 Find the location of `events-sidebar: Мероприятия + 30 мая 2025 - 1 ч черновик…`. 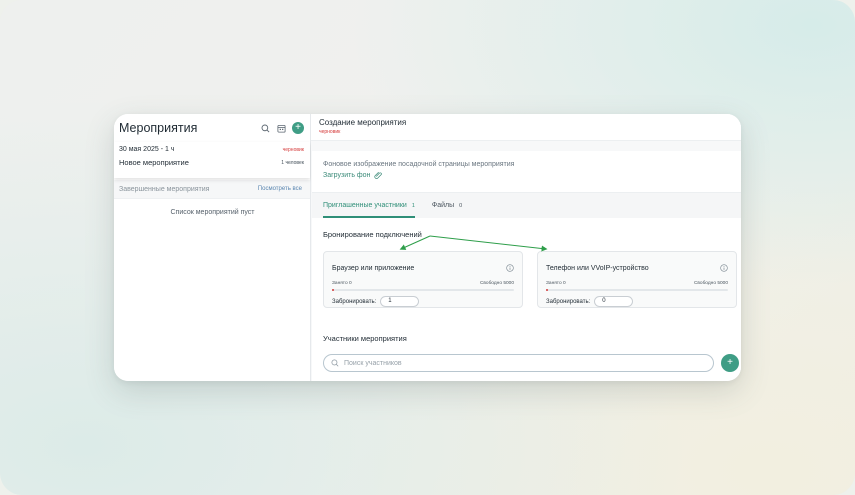

events-sidebar: Мероприятия + 30 мая 2025 - 1 ч черновик… is located at coordinates (212, 247).